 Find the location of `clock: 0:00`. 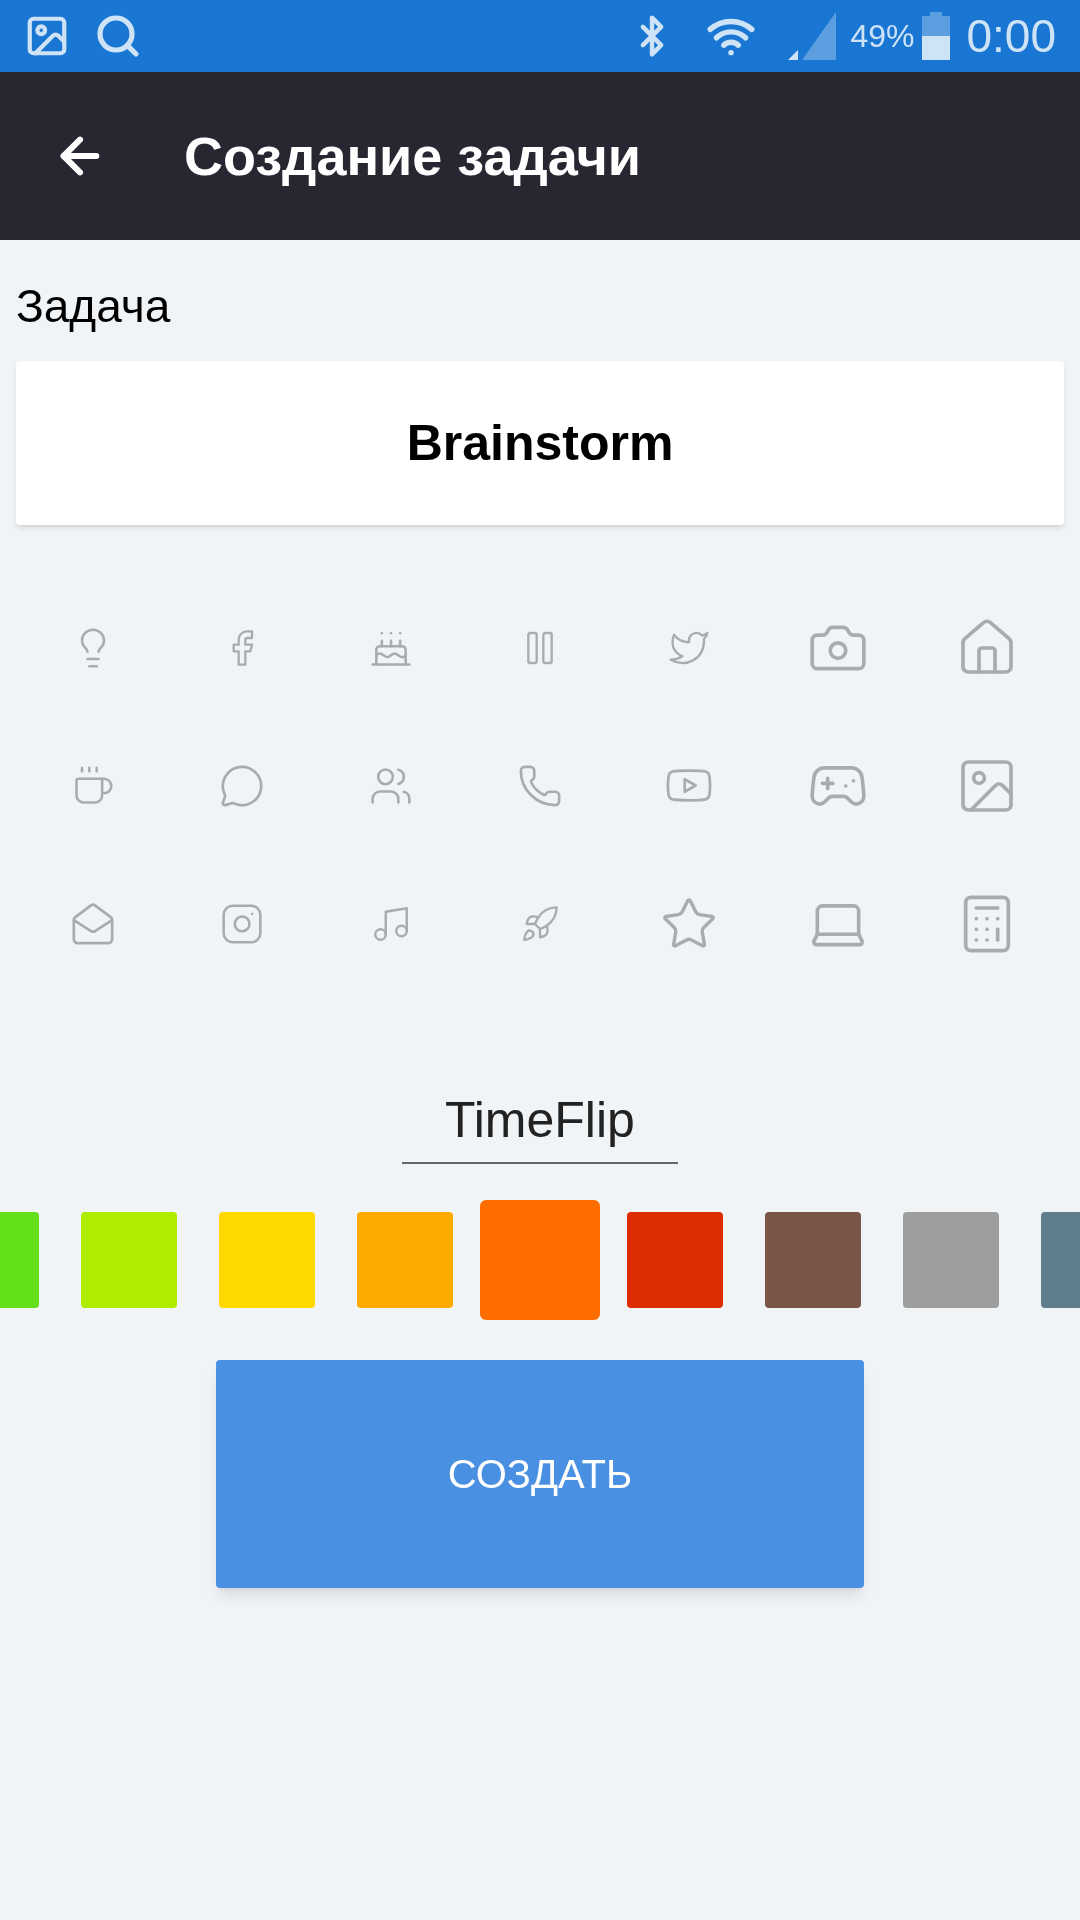

clock: 0:00 is located at coordinates (1011, 36).